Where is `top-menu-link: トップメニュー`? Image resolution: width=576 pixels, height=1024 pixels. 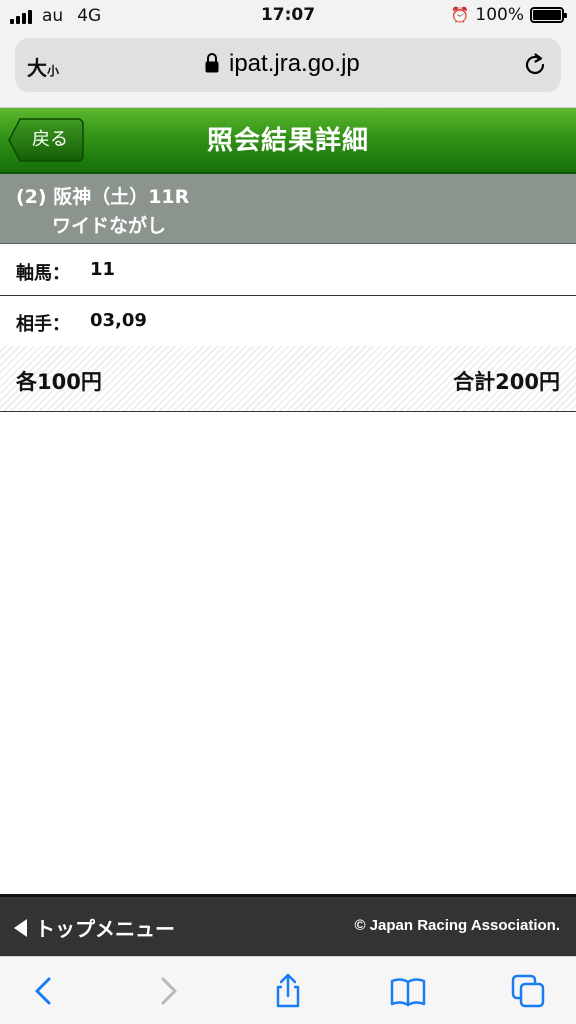 top-menu-link: トップメニュー is located at coordinates (94, 927).